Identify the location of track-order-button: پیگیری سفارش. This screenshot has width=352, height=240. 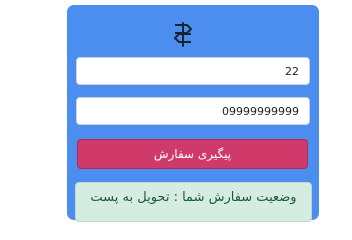
(192, 154).